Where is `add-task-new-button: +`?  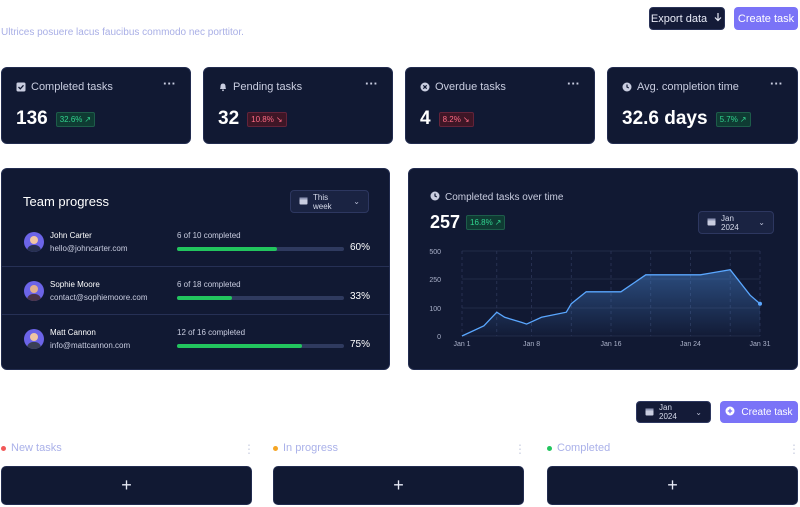 add-task-new-button: + is located at coordinates (126, 485).